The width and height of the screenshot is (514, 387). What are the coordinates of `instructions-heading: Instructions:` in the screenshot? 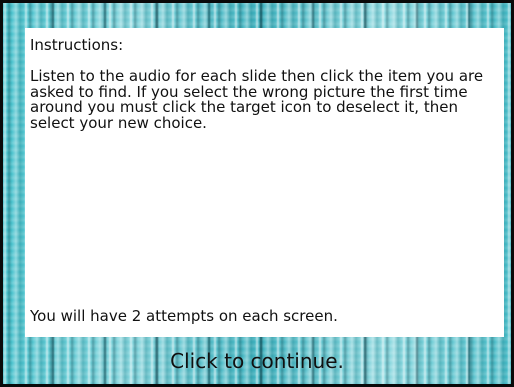 It's located at (77, 45).